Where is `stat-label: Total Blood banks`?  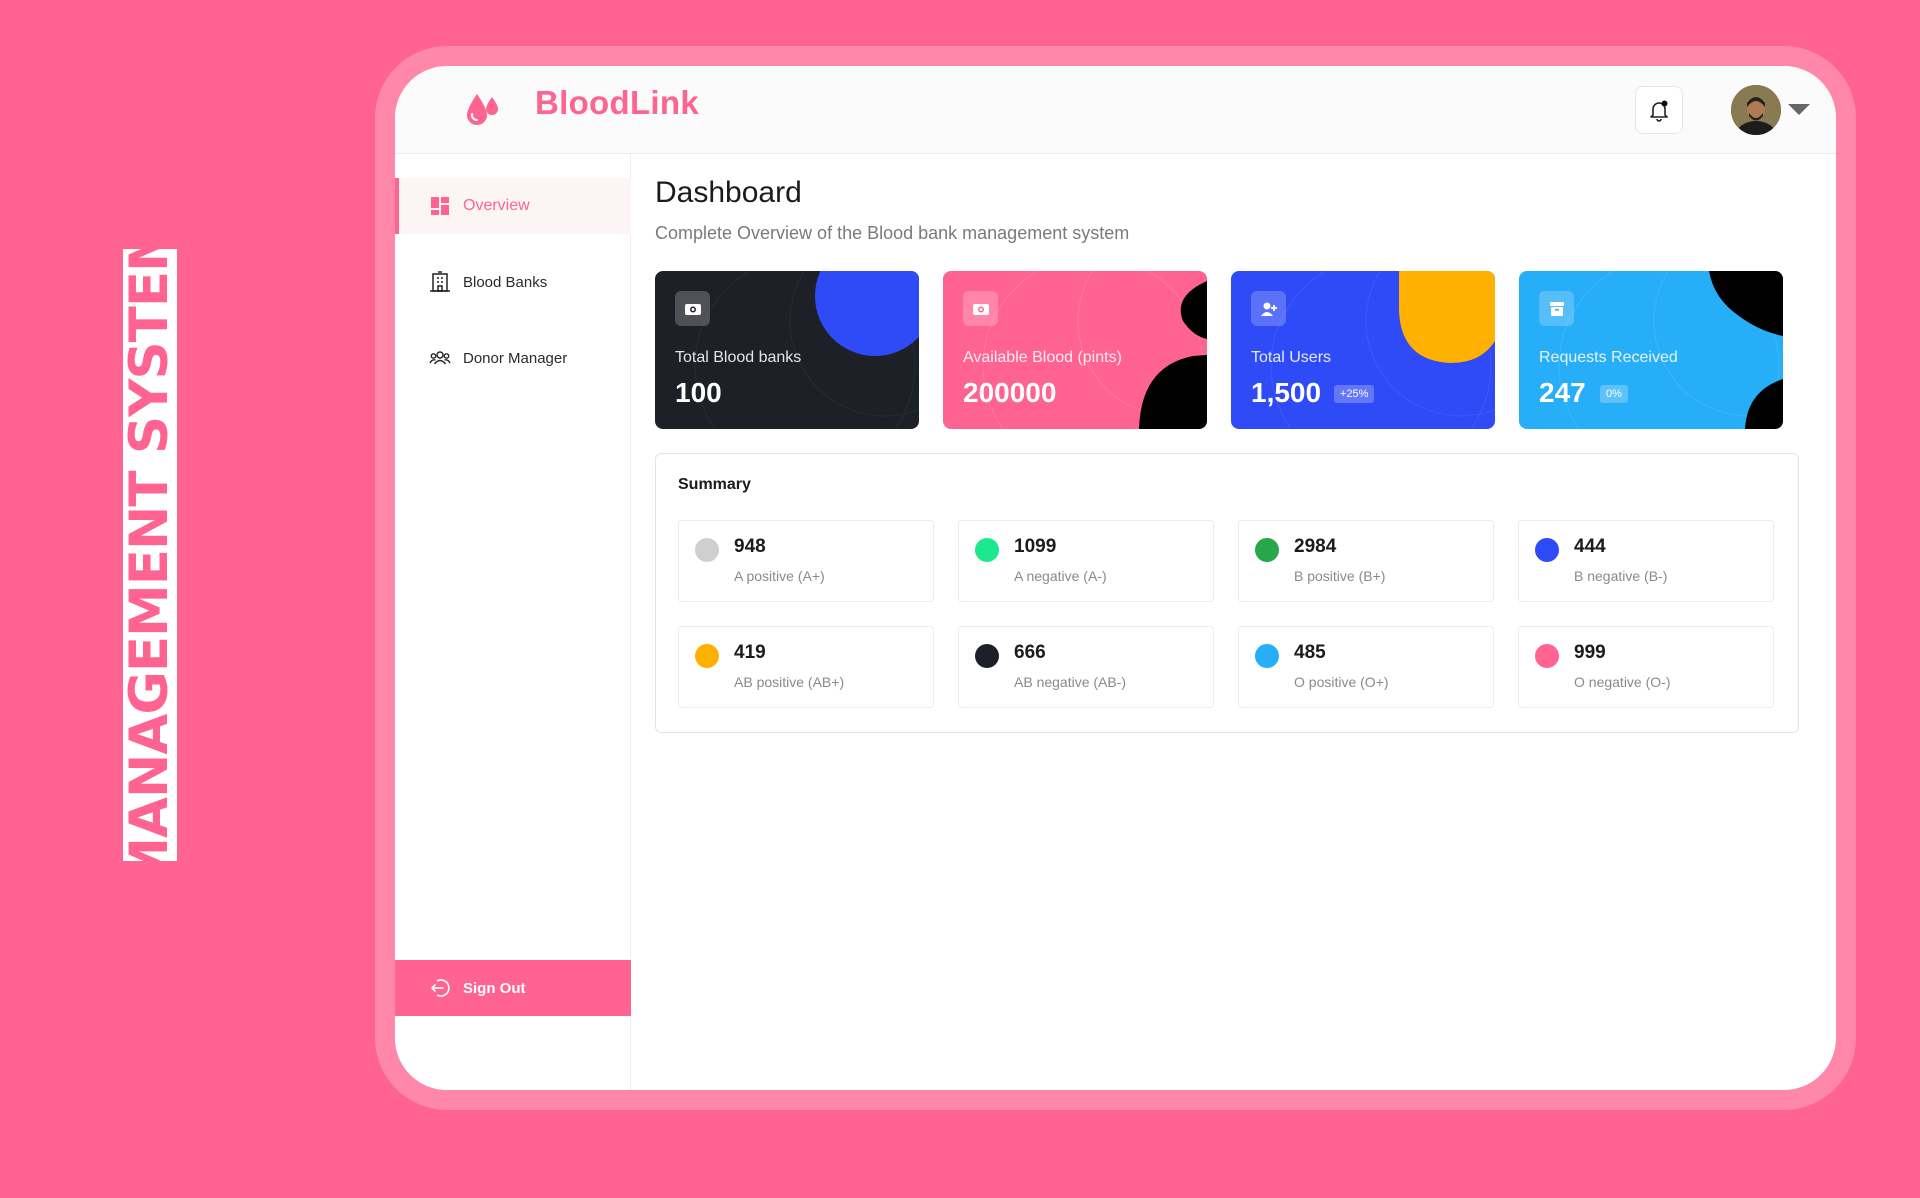 stat-label: Total Blood banks is located at coordinates (738, 357).